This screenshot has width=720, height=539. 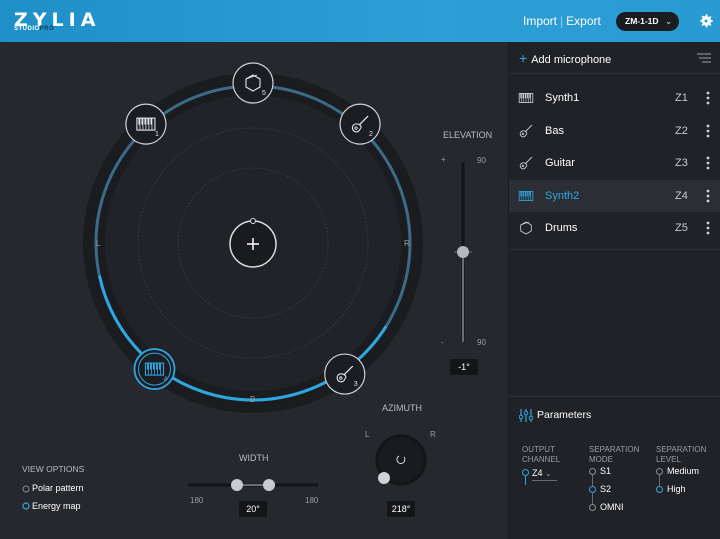 What do you see at coordinates (614, 163) in the screenshot?
I see `track-row-guitar: Guitar Z3` at bounding box center [614, 163].